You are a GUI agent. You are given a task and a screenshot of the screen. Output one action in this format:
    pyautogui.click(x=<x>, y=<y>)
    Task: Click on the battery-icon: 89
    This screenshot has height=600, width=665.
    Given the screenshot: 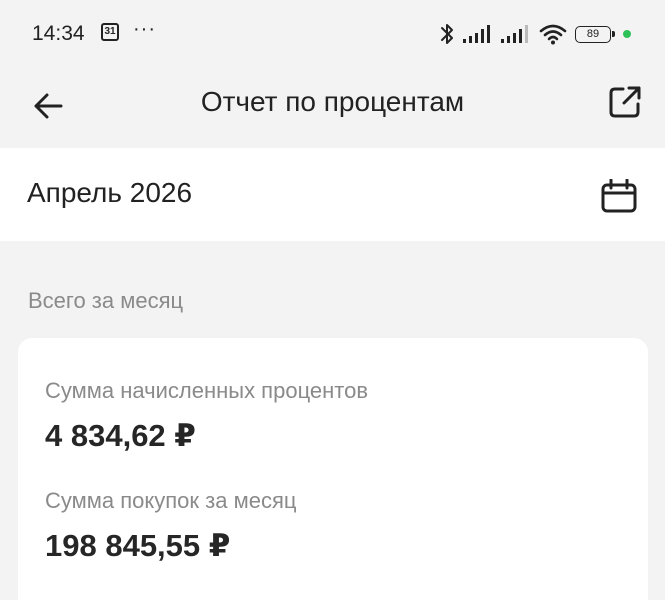 What is the action you would take?
    pyautogui.click(x=595, y=34)
    